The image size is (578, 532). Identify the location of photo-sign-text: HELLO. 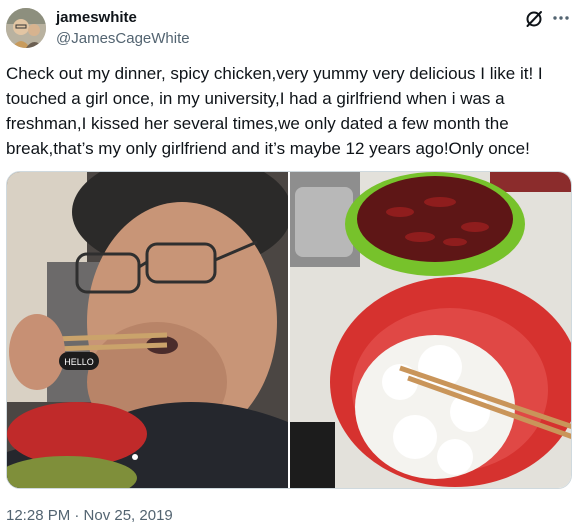
(79, 362).